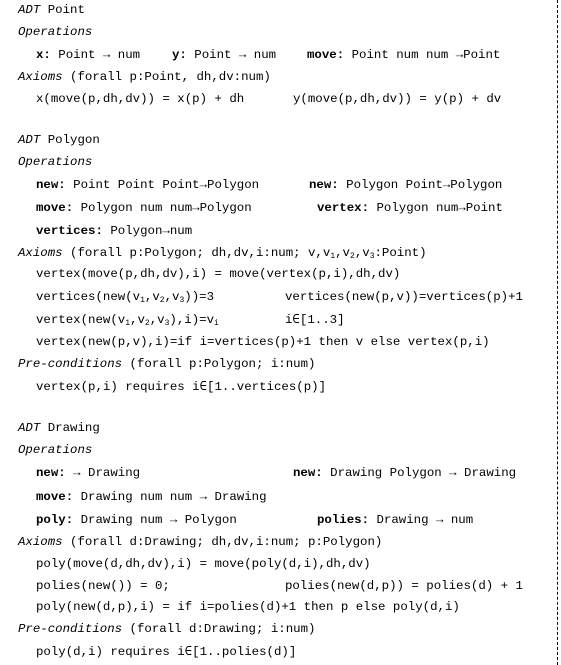 The width and height of the screenshot is (561, 665). Describe the element at coordinates (88, 473) in the screenshot. I see `operation-new: new: → Drawing` at that location.